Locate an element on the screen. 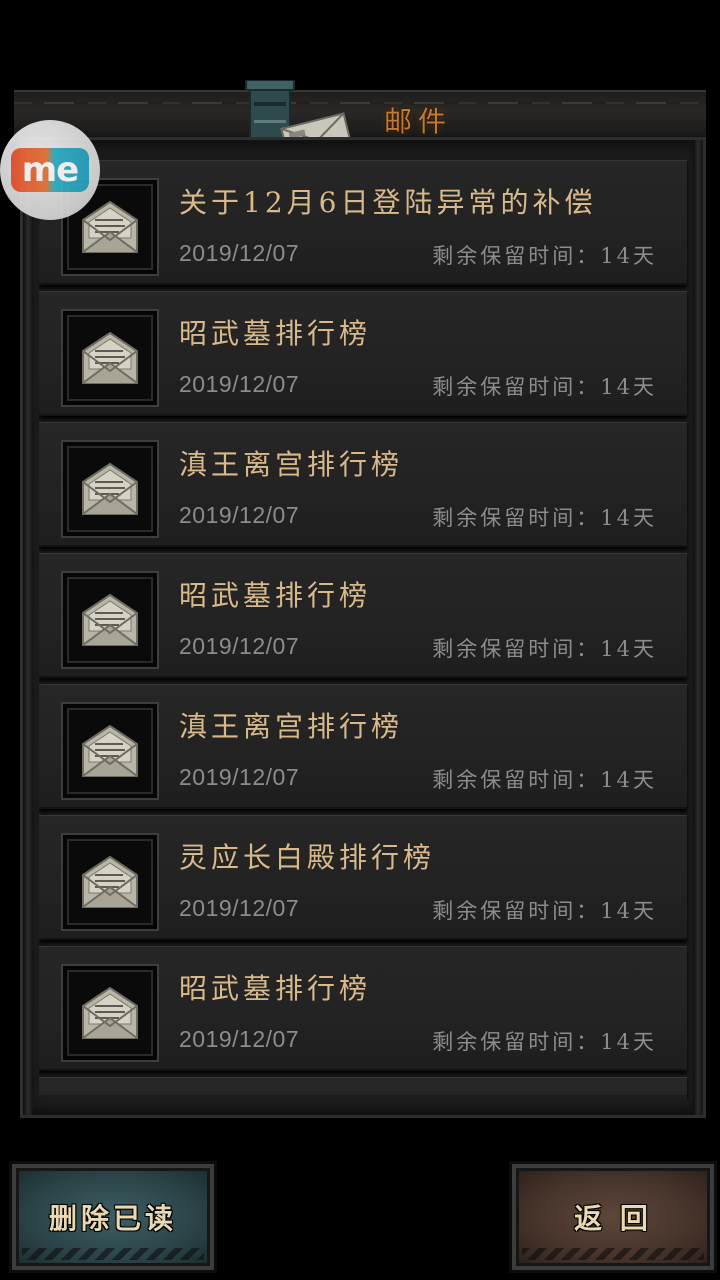 This screenshot has height=1280, width=720. back-label: 返 回 is located at coordinates (613, 1218).